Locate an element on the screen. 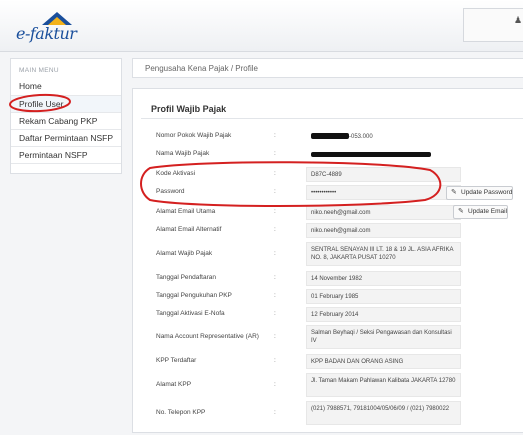  field-label: Nama Wajib Pajak is located at coordinates (183, 153).